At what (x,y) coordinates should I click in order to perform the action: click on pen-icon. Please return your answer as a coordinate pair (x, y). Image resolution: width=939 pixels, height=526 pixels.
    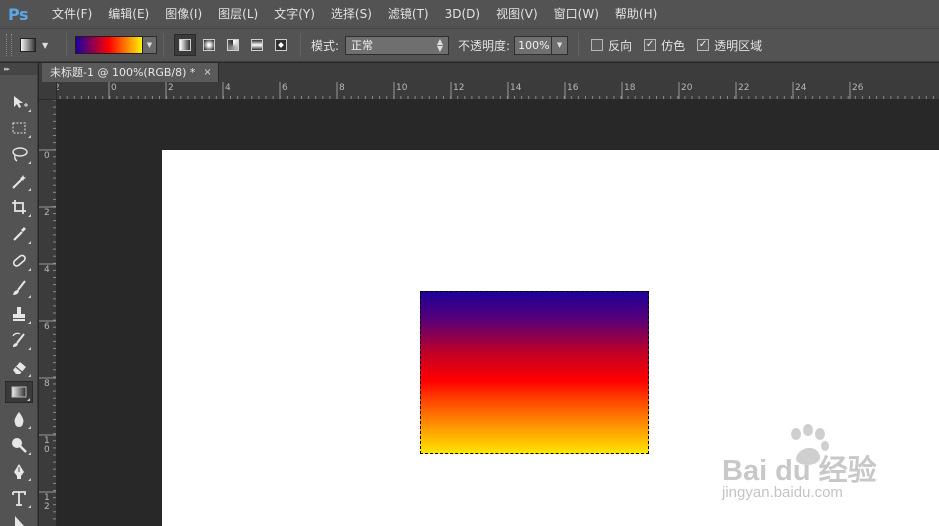
    Looking at the image, I should click on (19, 471).